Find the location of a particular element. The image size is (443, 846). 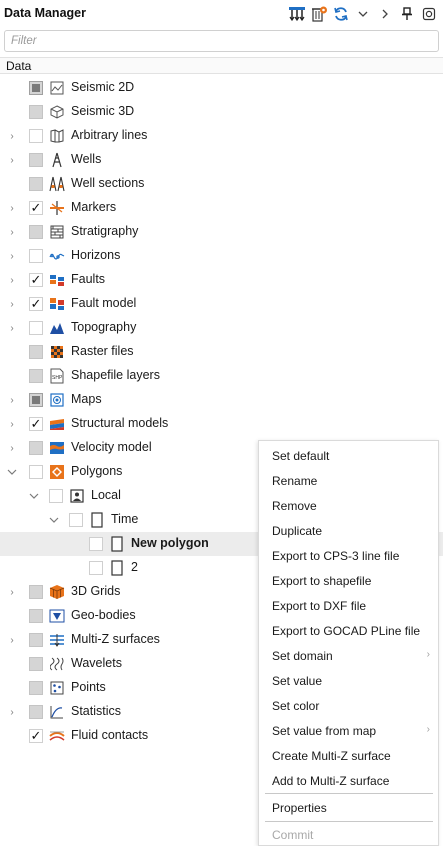

tree-item-wells: › Wells is located at coordinates (221, 160).